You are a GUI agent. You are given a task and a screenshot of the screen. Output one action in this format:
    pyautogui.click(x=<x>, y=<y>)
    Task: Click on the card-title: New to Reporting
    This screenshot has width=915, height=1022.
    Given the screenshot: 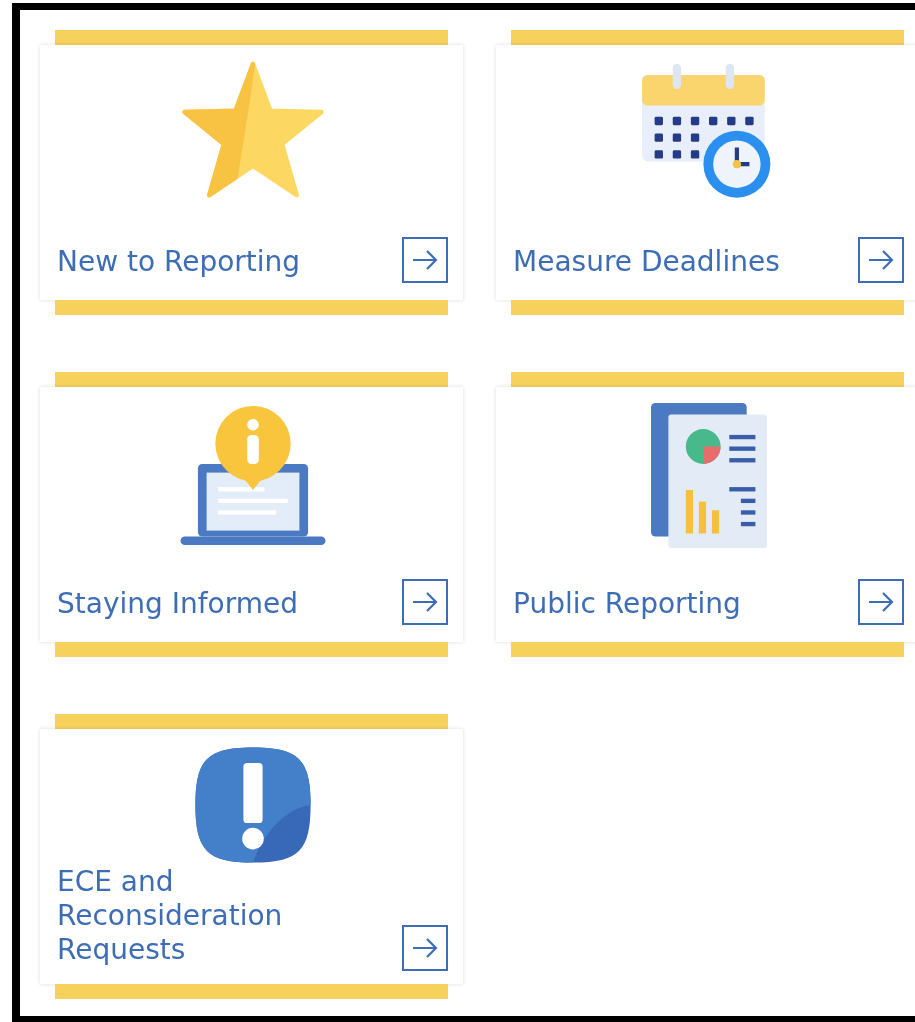 What is the action you would take?
    pyautogui.click(x=179, y=262)
    